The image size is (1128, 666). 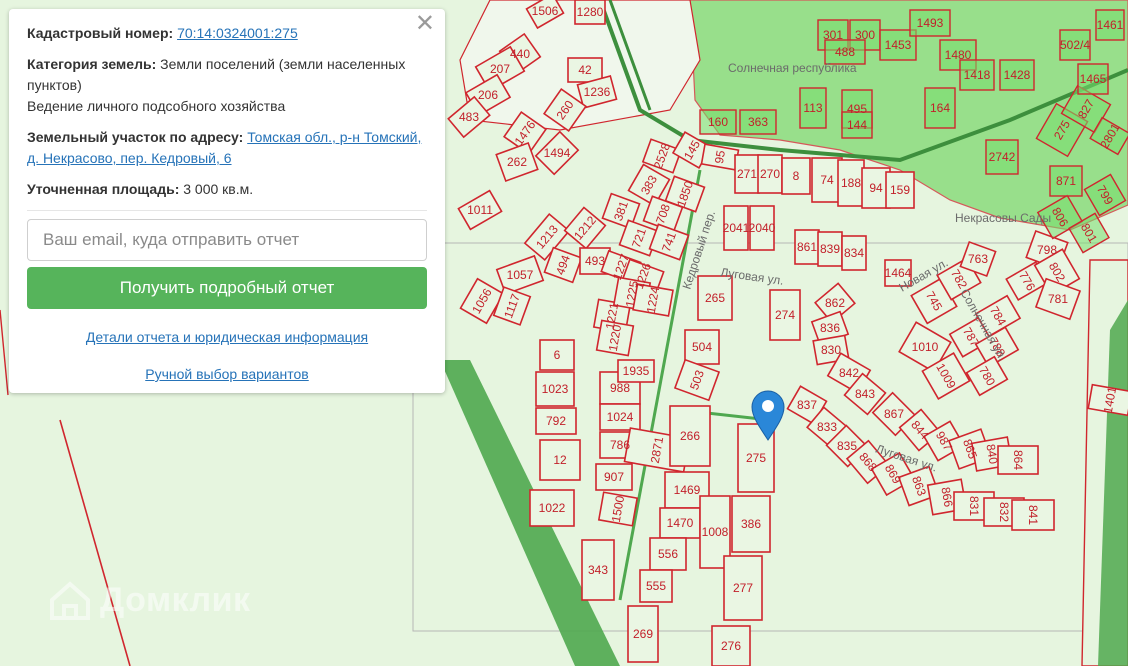 What do you see at coordinates (958, 55) in the screenshot?
I see `parcel-number-label: 1480` at bounding box center [958, 55].